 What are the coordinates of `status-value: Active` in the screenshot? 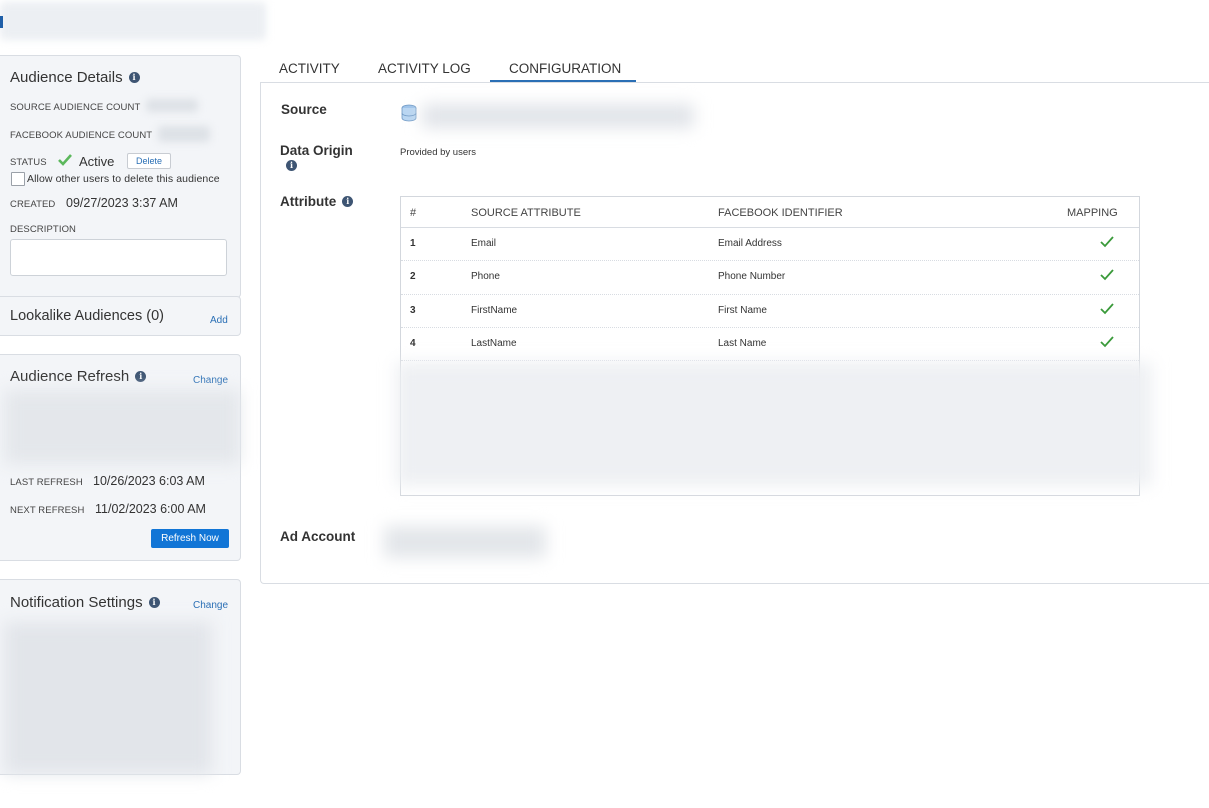 It's located at (97, 161).